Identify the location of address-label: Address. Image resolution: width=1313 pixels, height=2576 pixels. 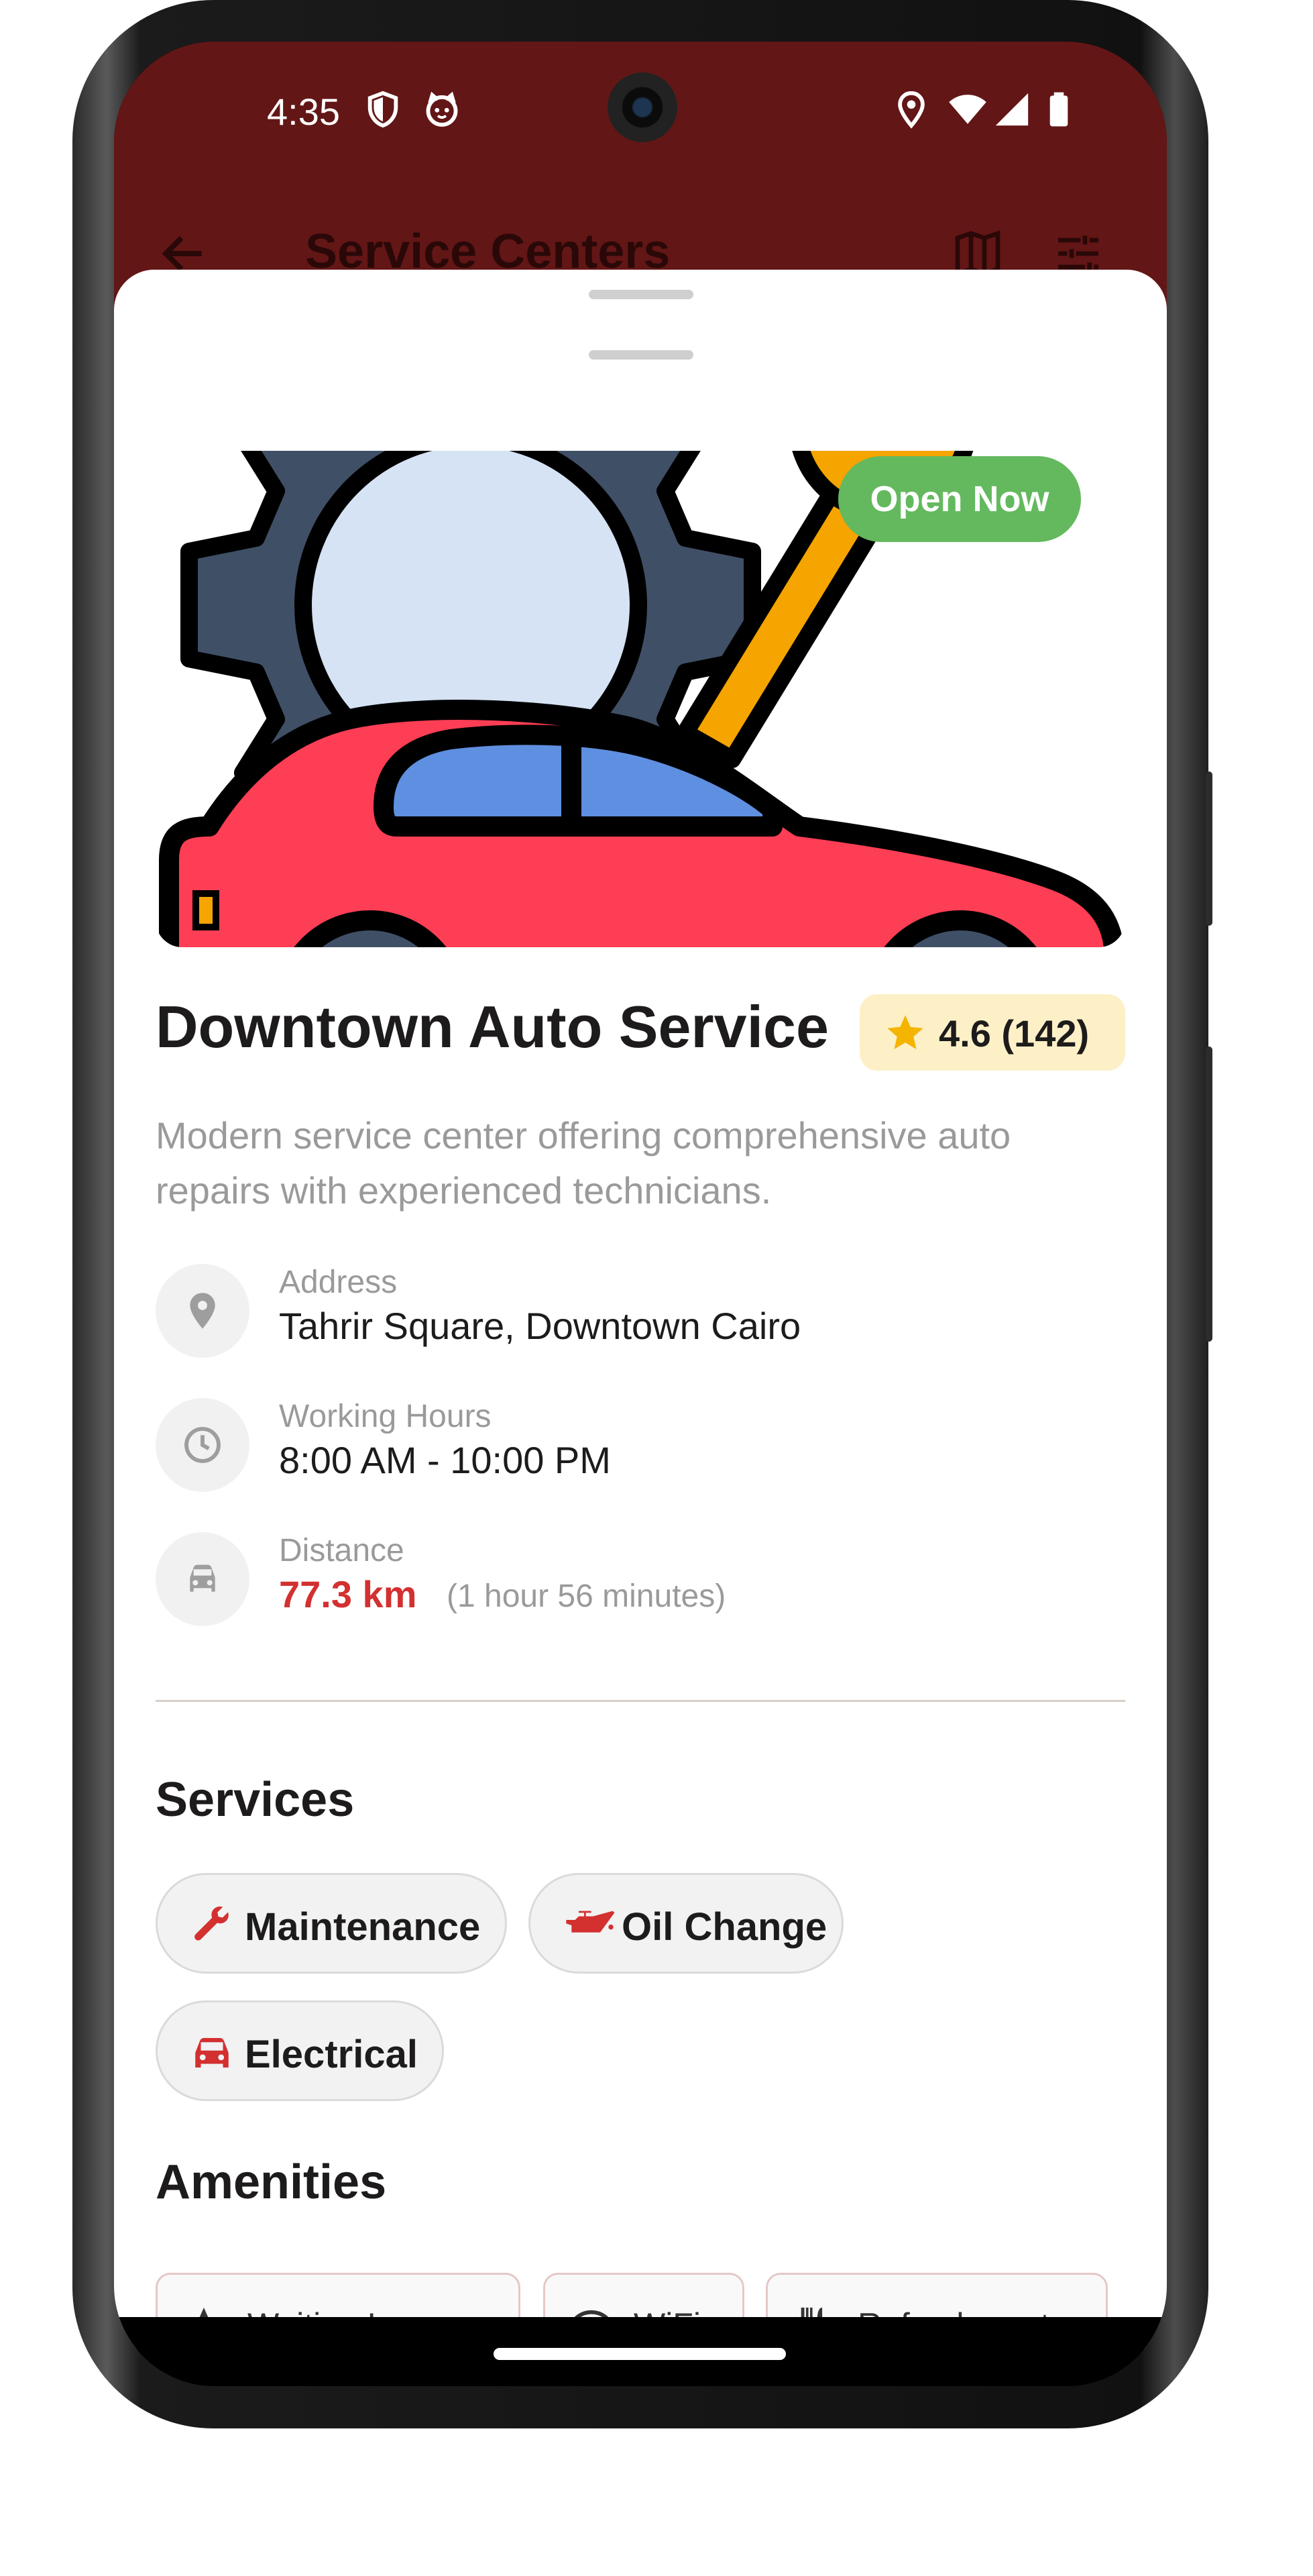
(338, 1282).